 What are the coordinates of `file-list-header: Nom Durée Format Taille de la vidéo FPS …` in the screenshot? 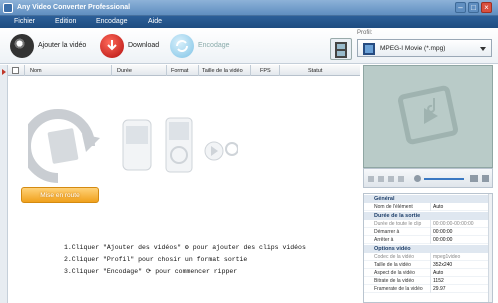 It's located at (184, 70).